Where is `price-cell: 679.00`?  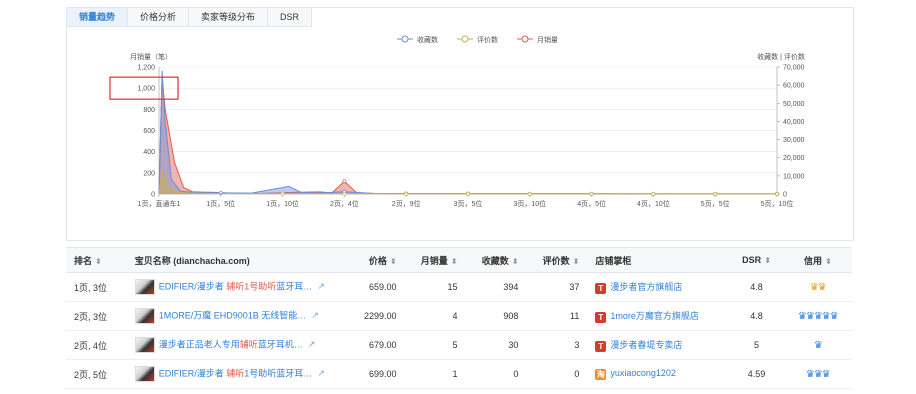 price-cell: 679.00 is located at coordinates (375, 345).